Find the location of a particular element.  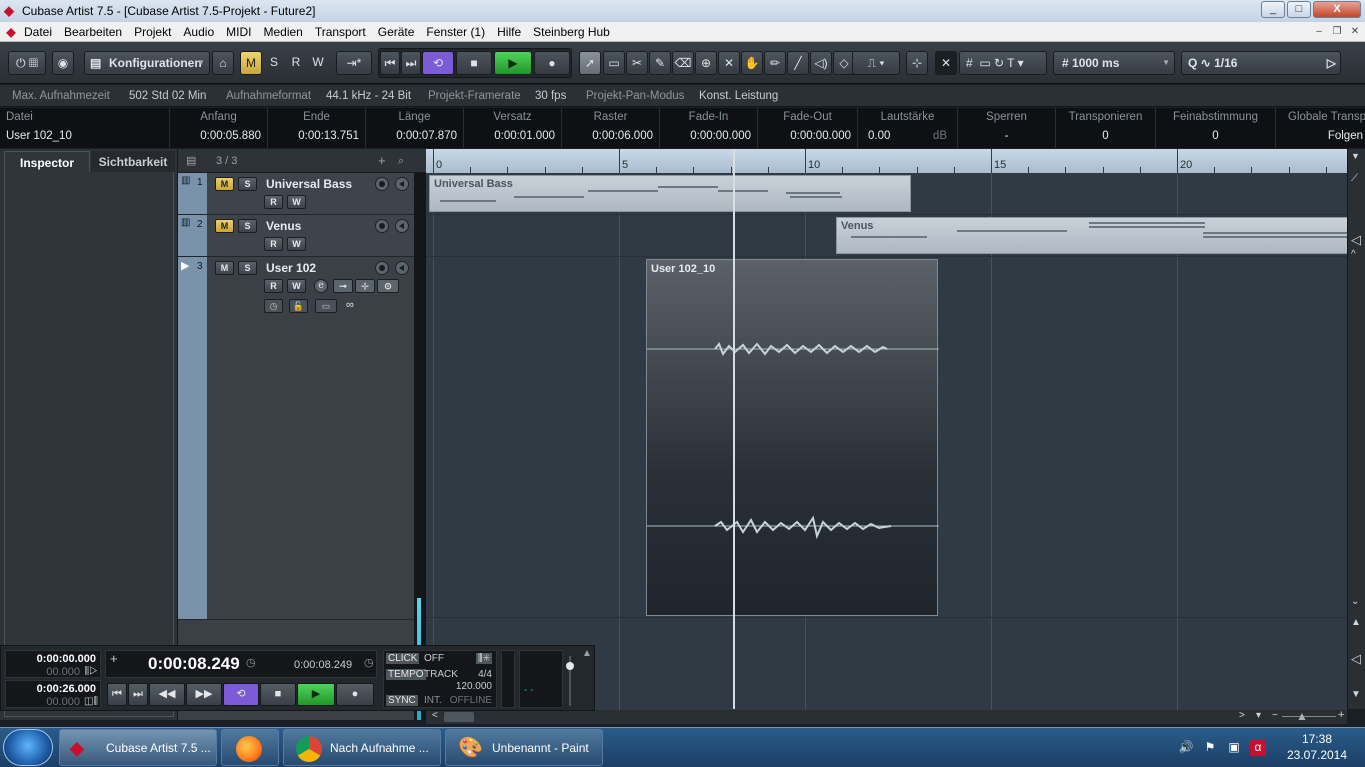

link-icon: ∞ is located at coordinates (350, 305).